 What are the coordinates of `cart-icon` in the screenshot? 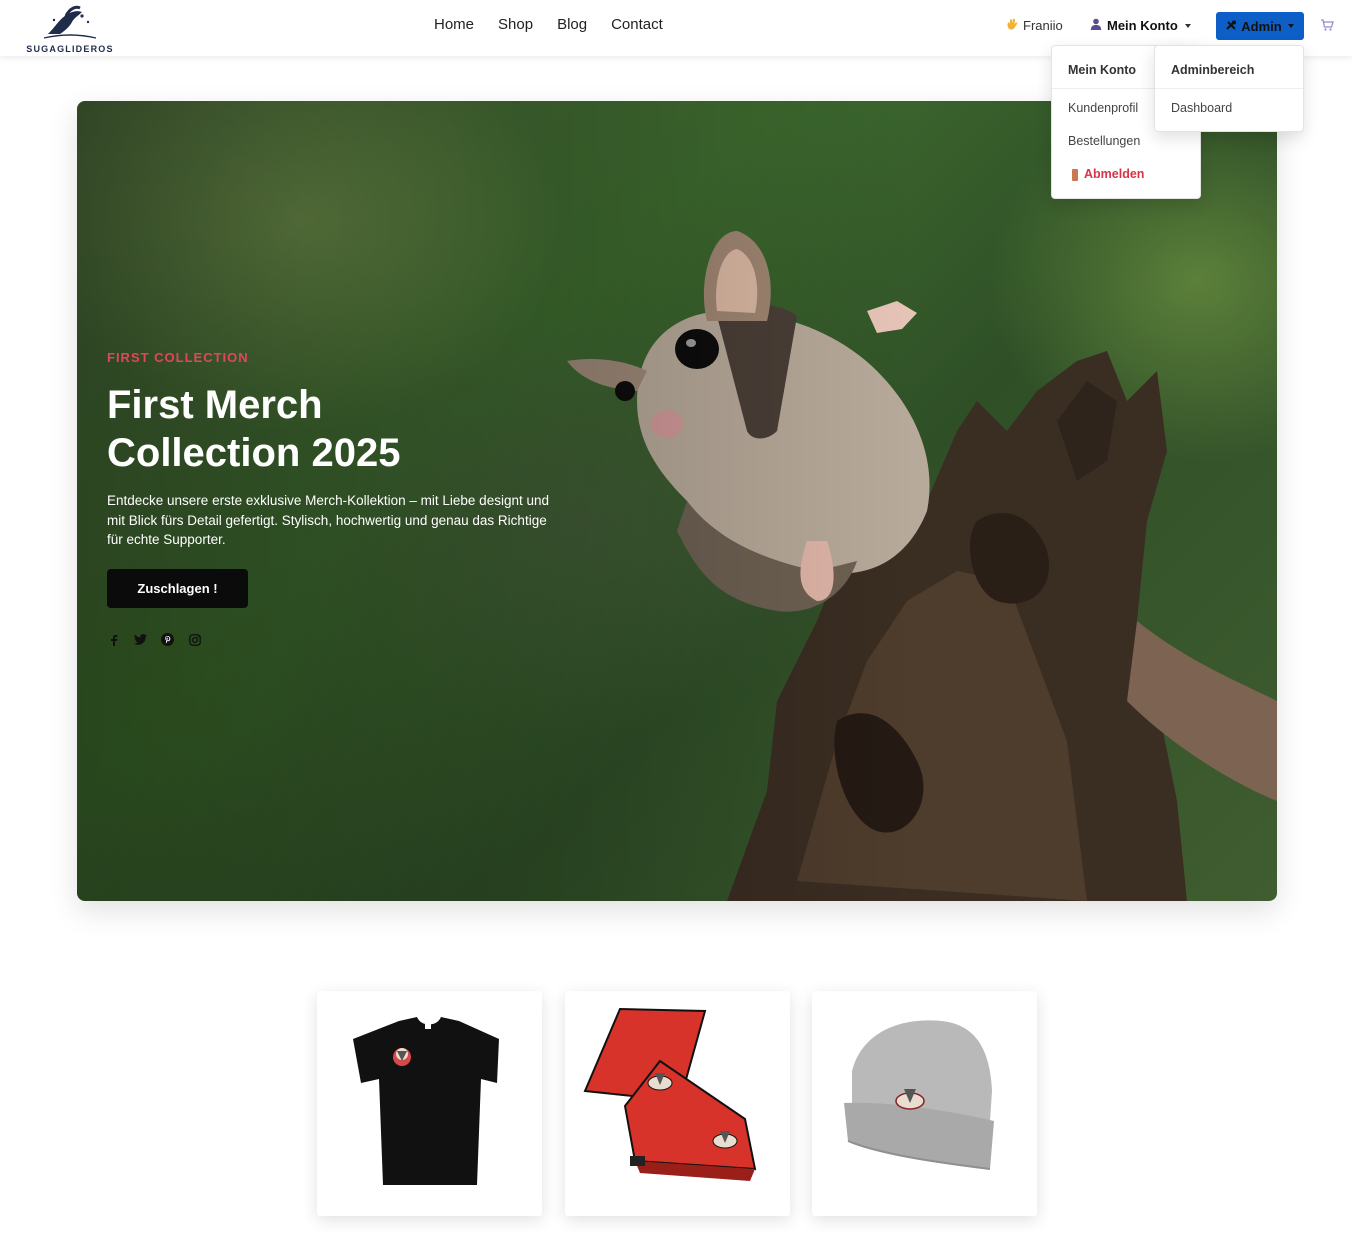 It's located at (1327, 25).